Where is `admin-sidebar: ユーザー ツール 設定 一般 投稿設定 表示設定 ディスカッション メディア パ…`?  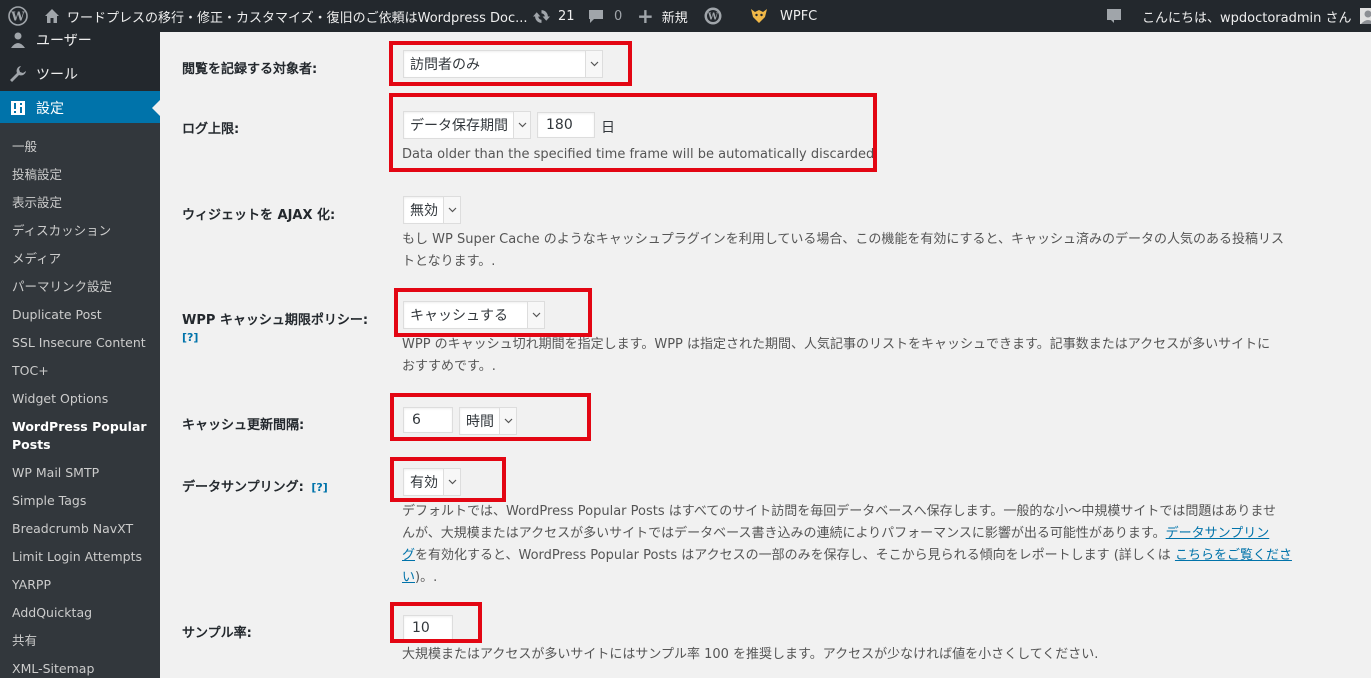 admin-sidebar: ユーザー ツール 設定 一般 投稿設定 表示設定 ディスカッション メディア パ… is located at coordinates (80, 355).